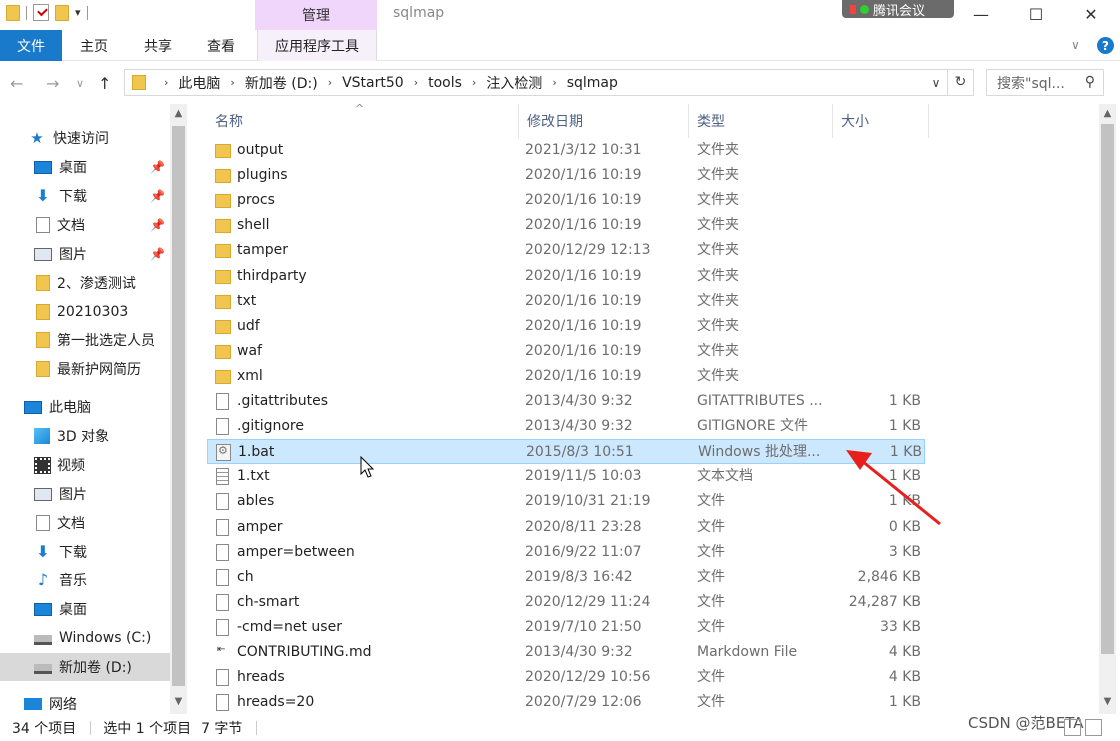 This screenshot has height=741, width=1120. What do you see at coordinates (566, 326) in the screenshot?
I see `table-row: udf 2020/1/16 10:19 文件夹` at bounding box center [566, 326].